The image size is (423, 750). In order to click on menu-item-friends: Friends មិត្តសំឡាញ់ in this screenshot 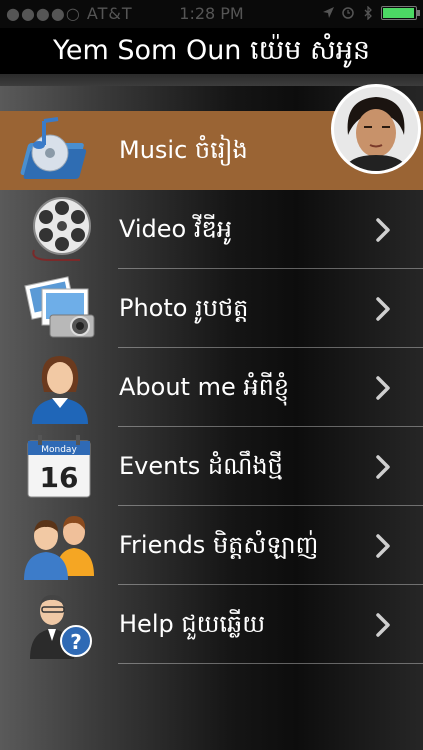, I will do `click(211, 545)`.